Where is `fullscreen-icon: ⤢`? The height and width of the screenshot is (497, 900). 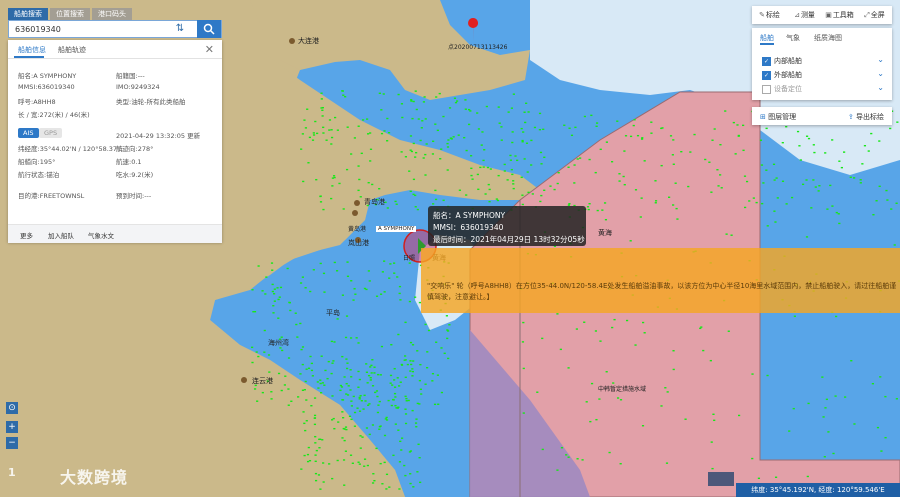
fullscreen-icon: ⤢ is located at coordinates (867, 15).